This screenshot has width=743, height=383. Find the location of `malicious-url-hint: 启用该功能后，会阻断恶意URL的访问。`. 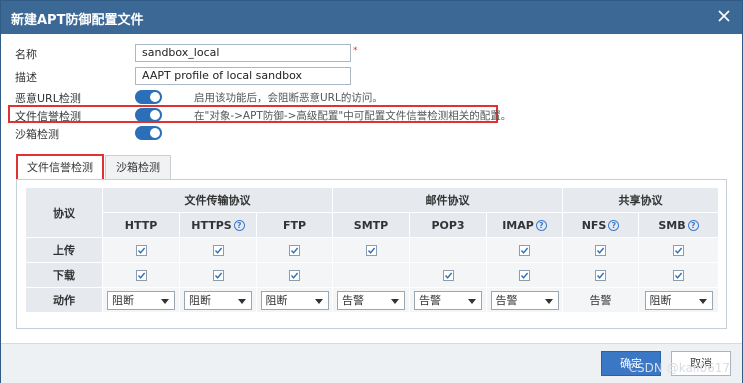

malicious-url-hint: 启用该功能后，会阻断恶意URL的访问。 is located at coordinates (288, 98).